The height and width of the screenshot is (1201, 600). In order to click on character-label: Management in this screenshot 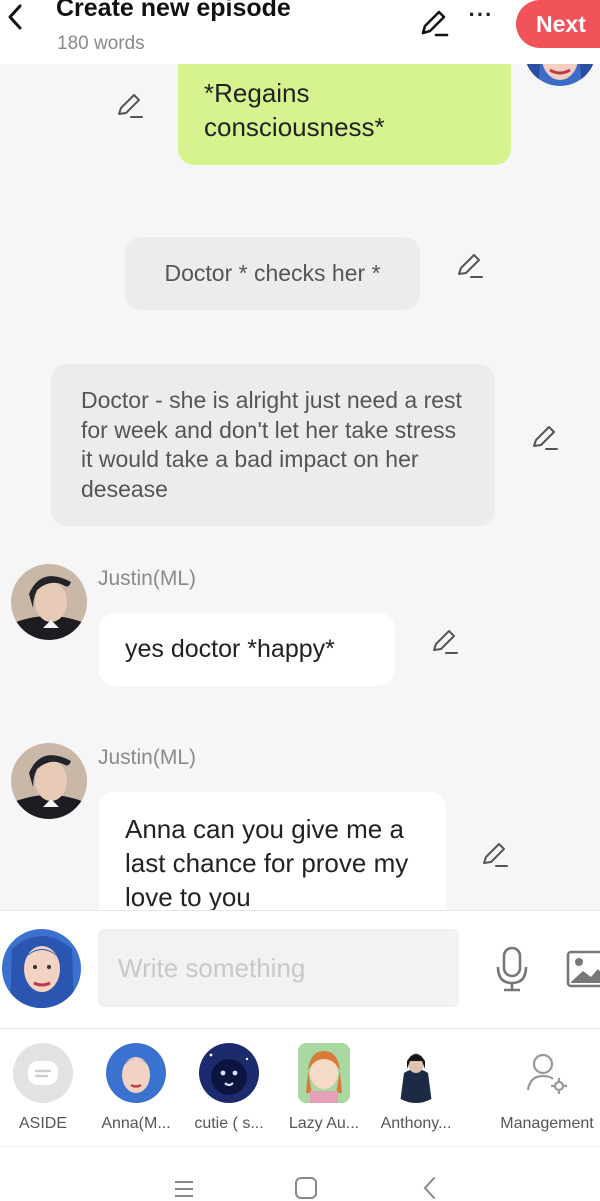, I will do `click(547, 1123)`.